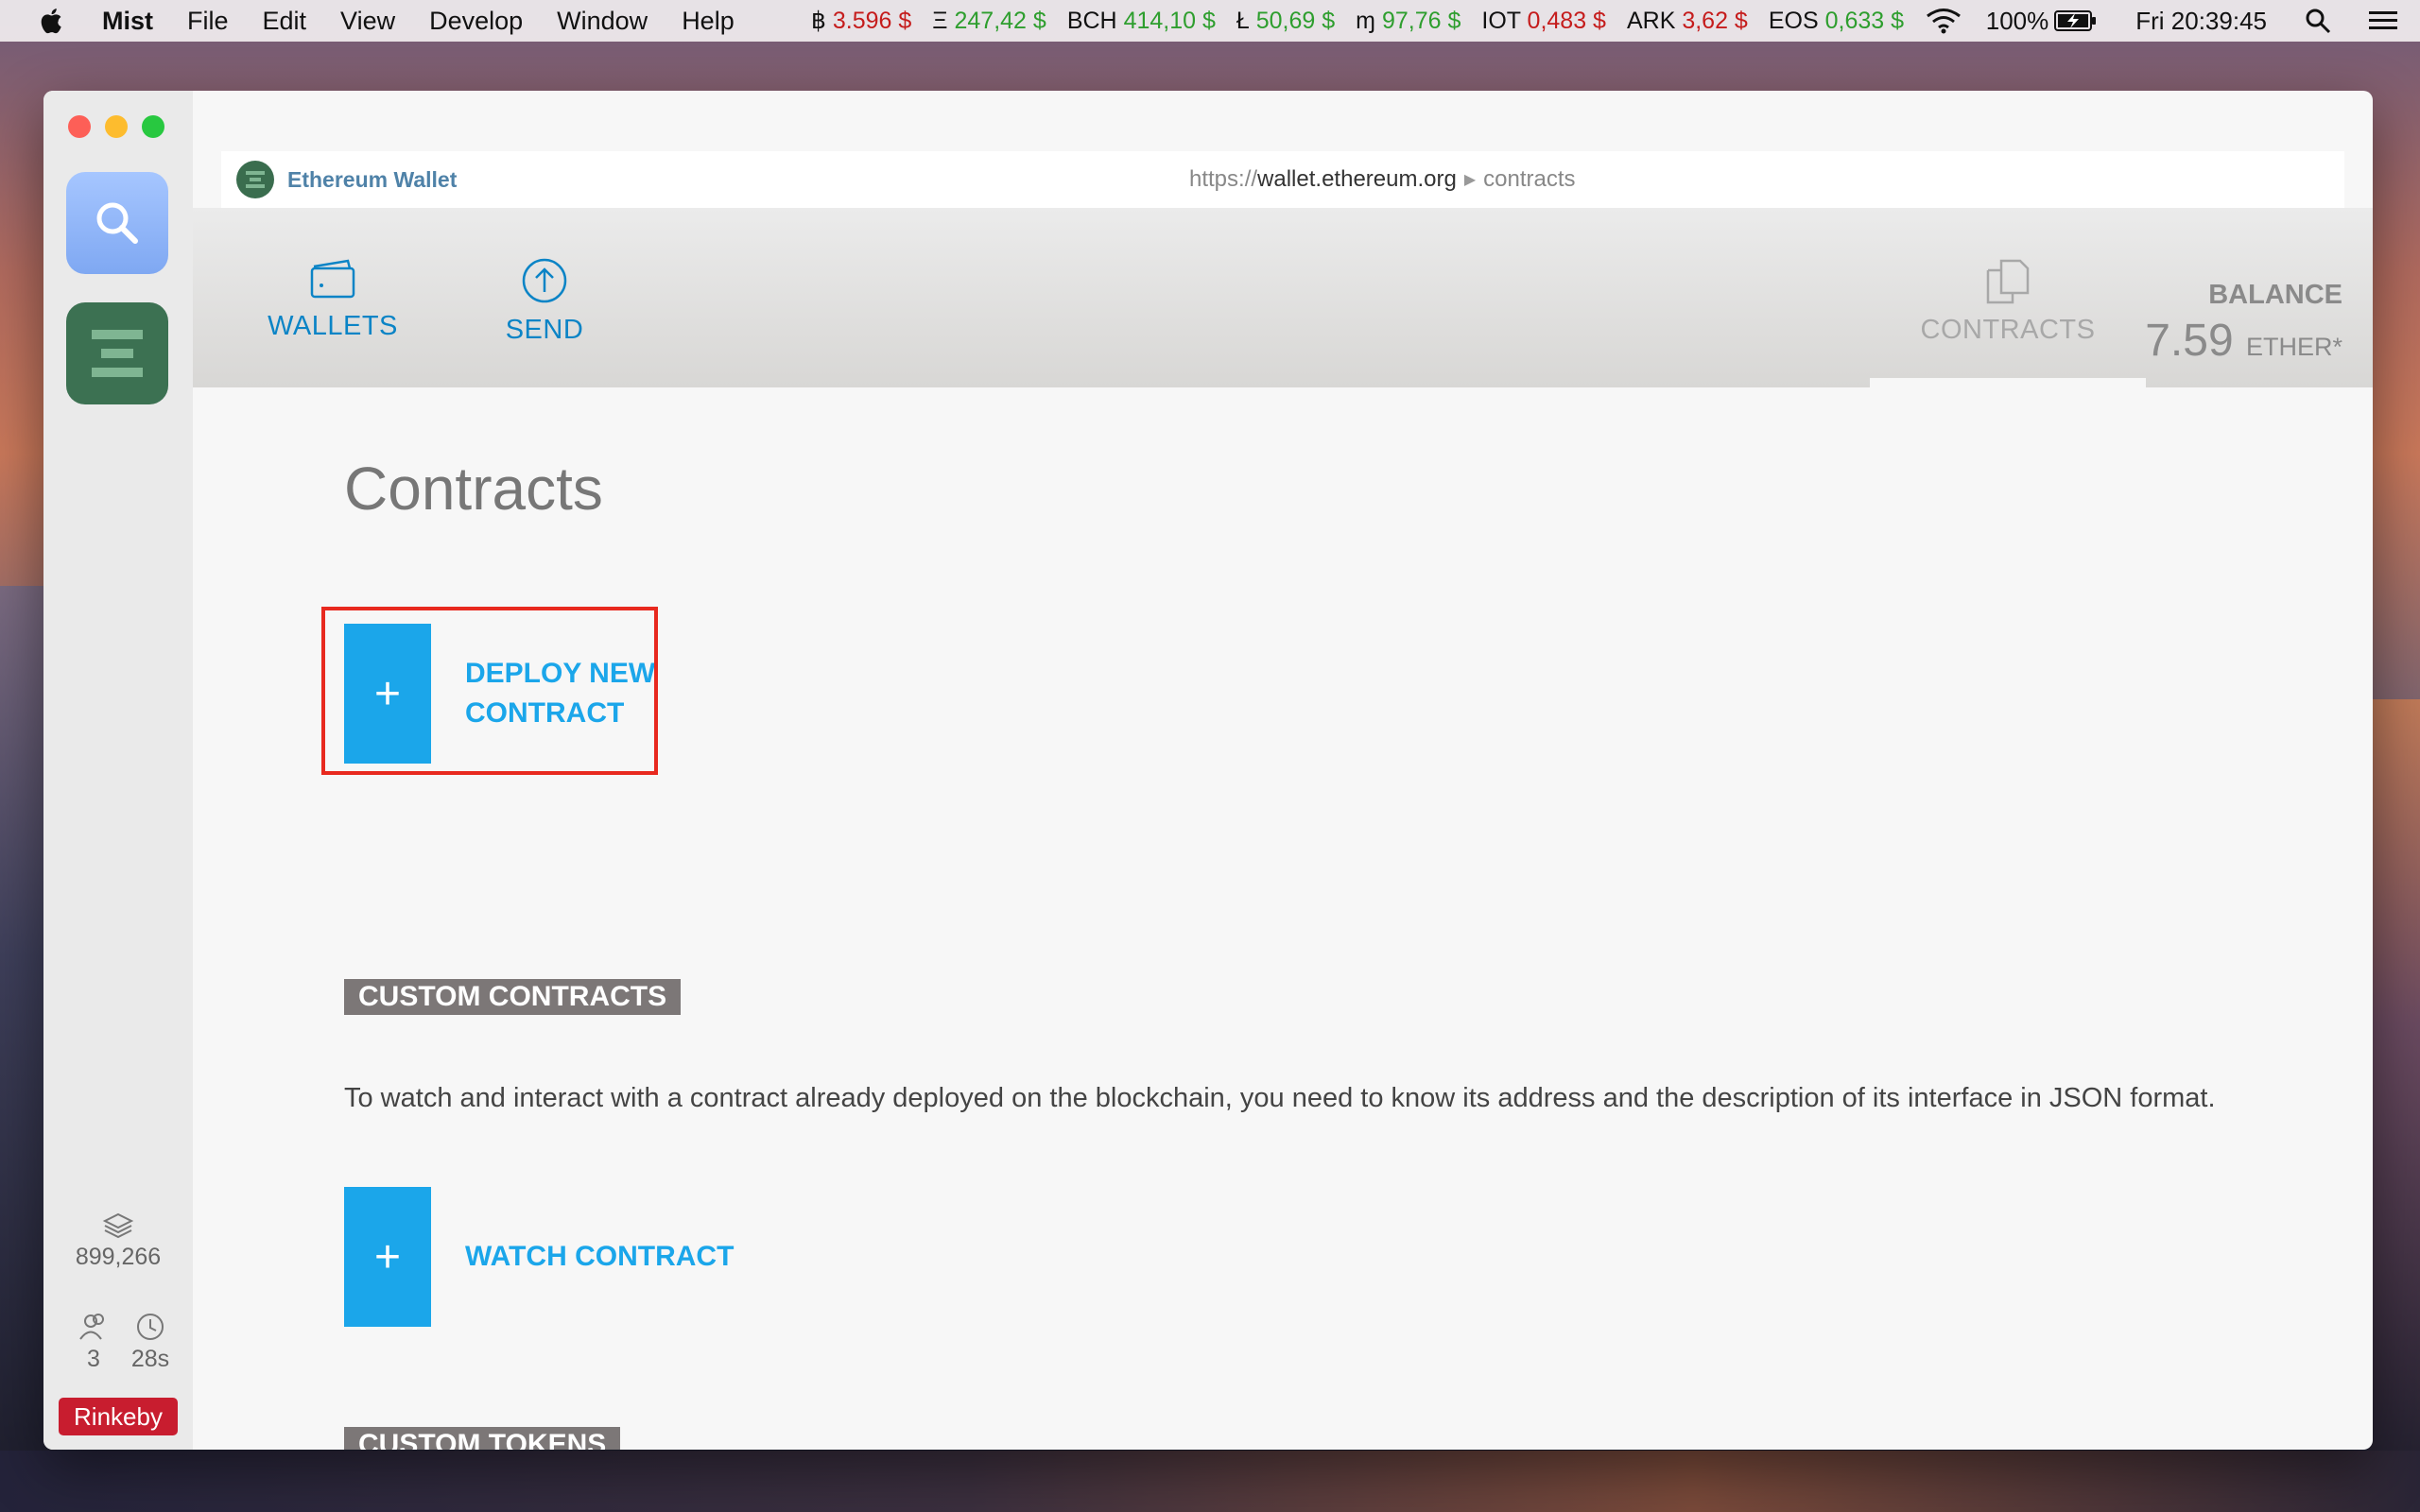  What do you see at coordinates (544, 330) in the screenshot?
I see `tab-send-label: SEND` at bounding box center [544, 330].